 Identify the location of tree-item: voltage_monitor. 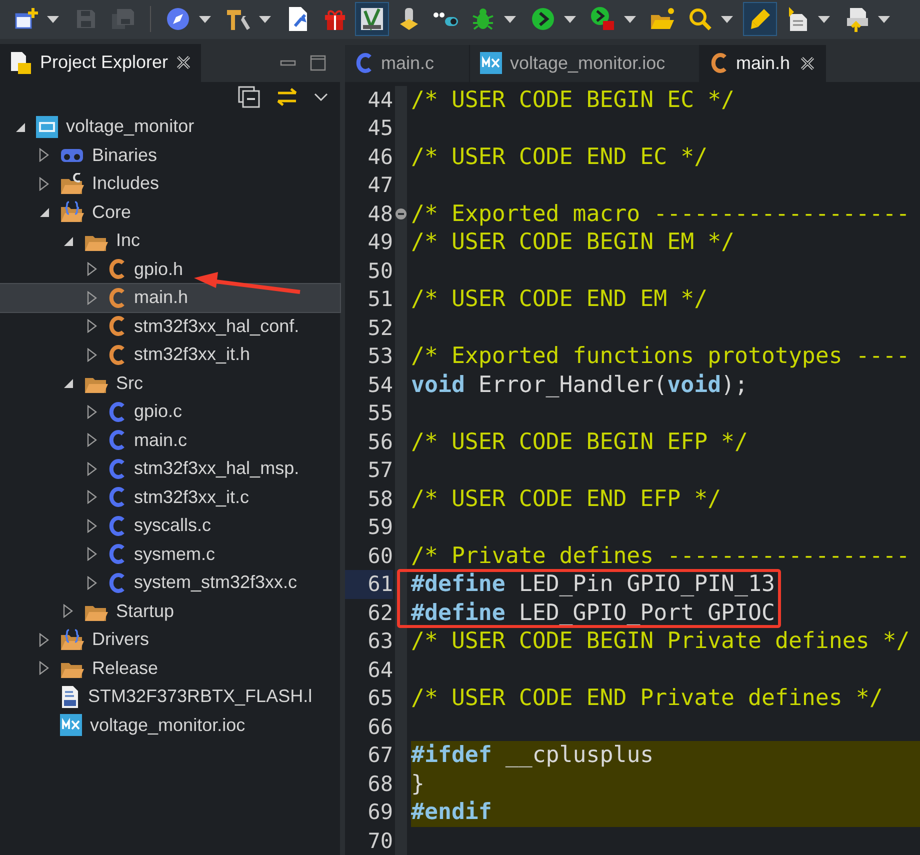
(170, 126).